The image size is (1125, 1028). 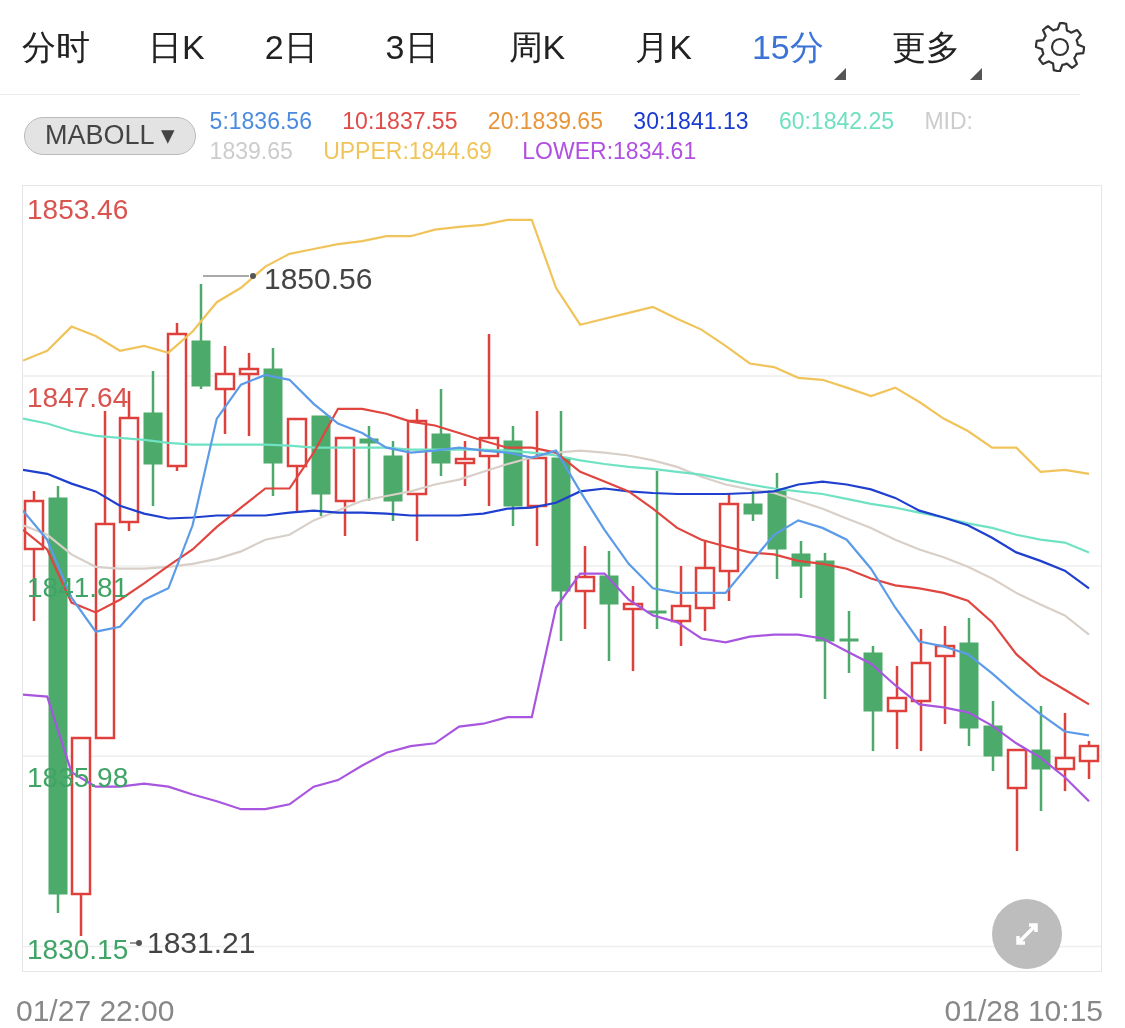 What do you see at coordinates (537, 47) in the screenshot?
I see `tab: 周K` at bounding box center [537, 47].